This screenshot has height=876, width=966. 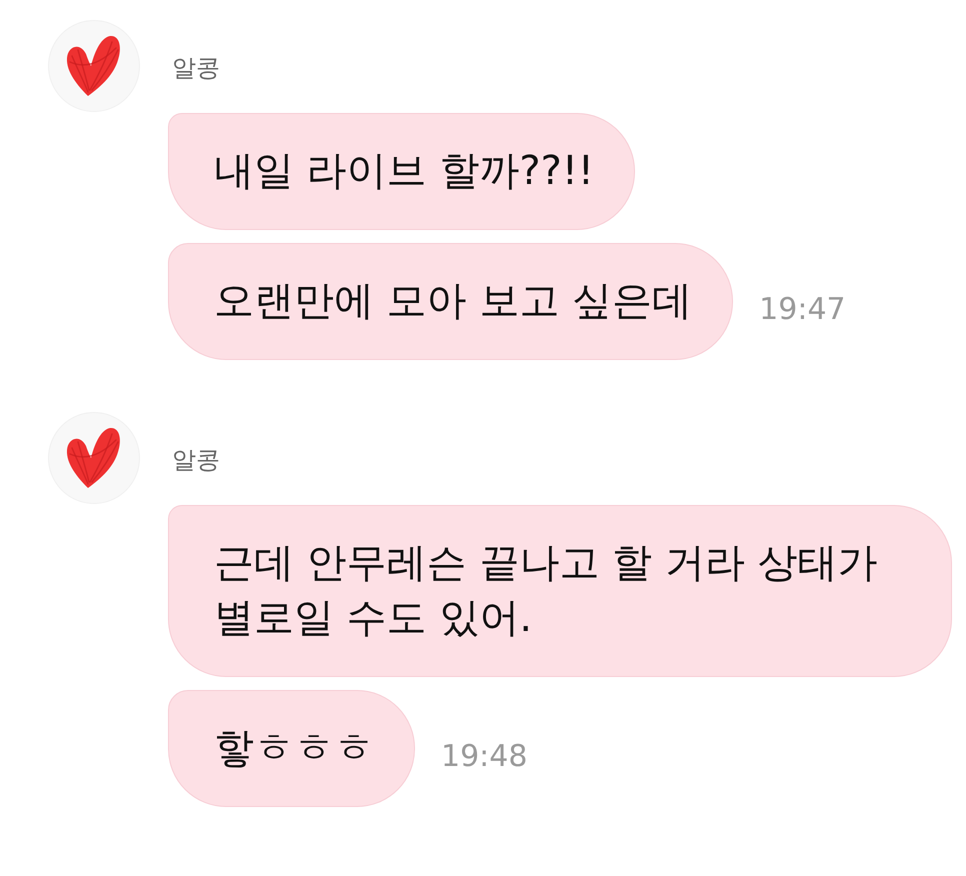 What do you see at coordinates (291, 748) in the screenshot?
I see `message-bubble: 핳ㅎㅎㅎ` at bounding box center [291, 748].